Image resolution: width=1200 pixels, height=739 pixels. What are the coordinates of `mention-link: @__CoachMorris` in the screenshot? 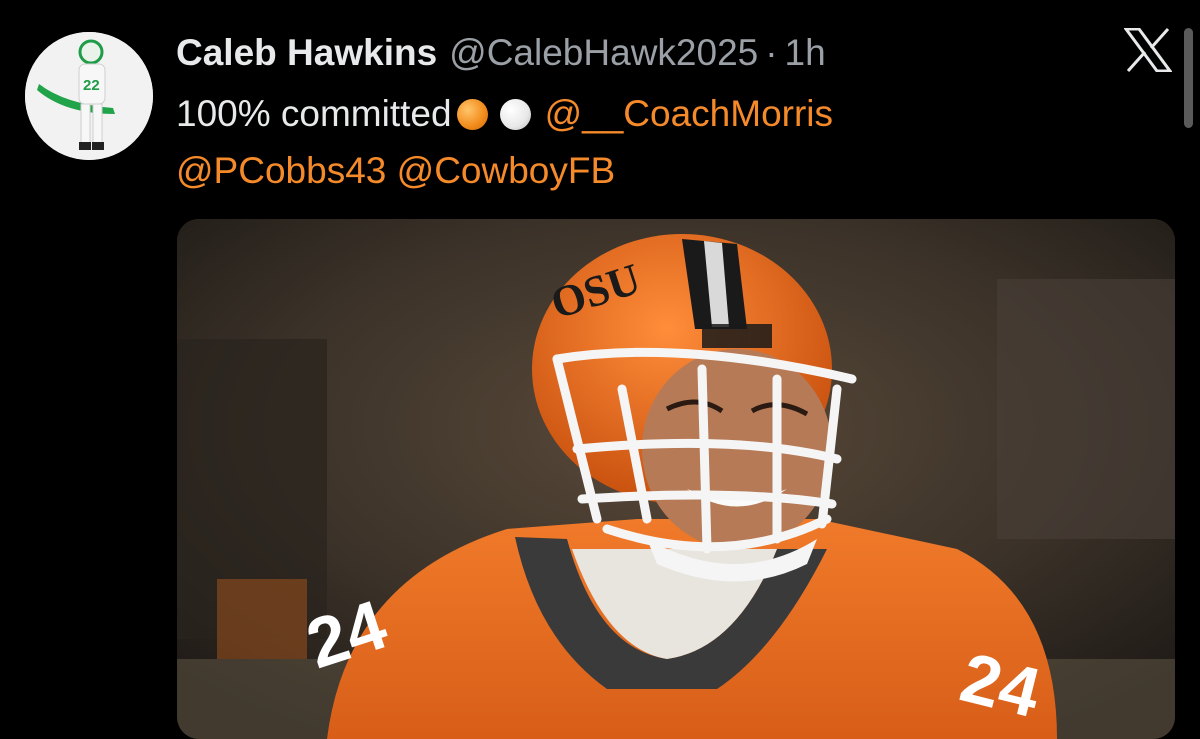 It's located at (689, 113).